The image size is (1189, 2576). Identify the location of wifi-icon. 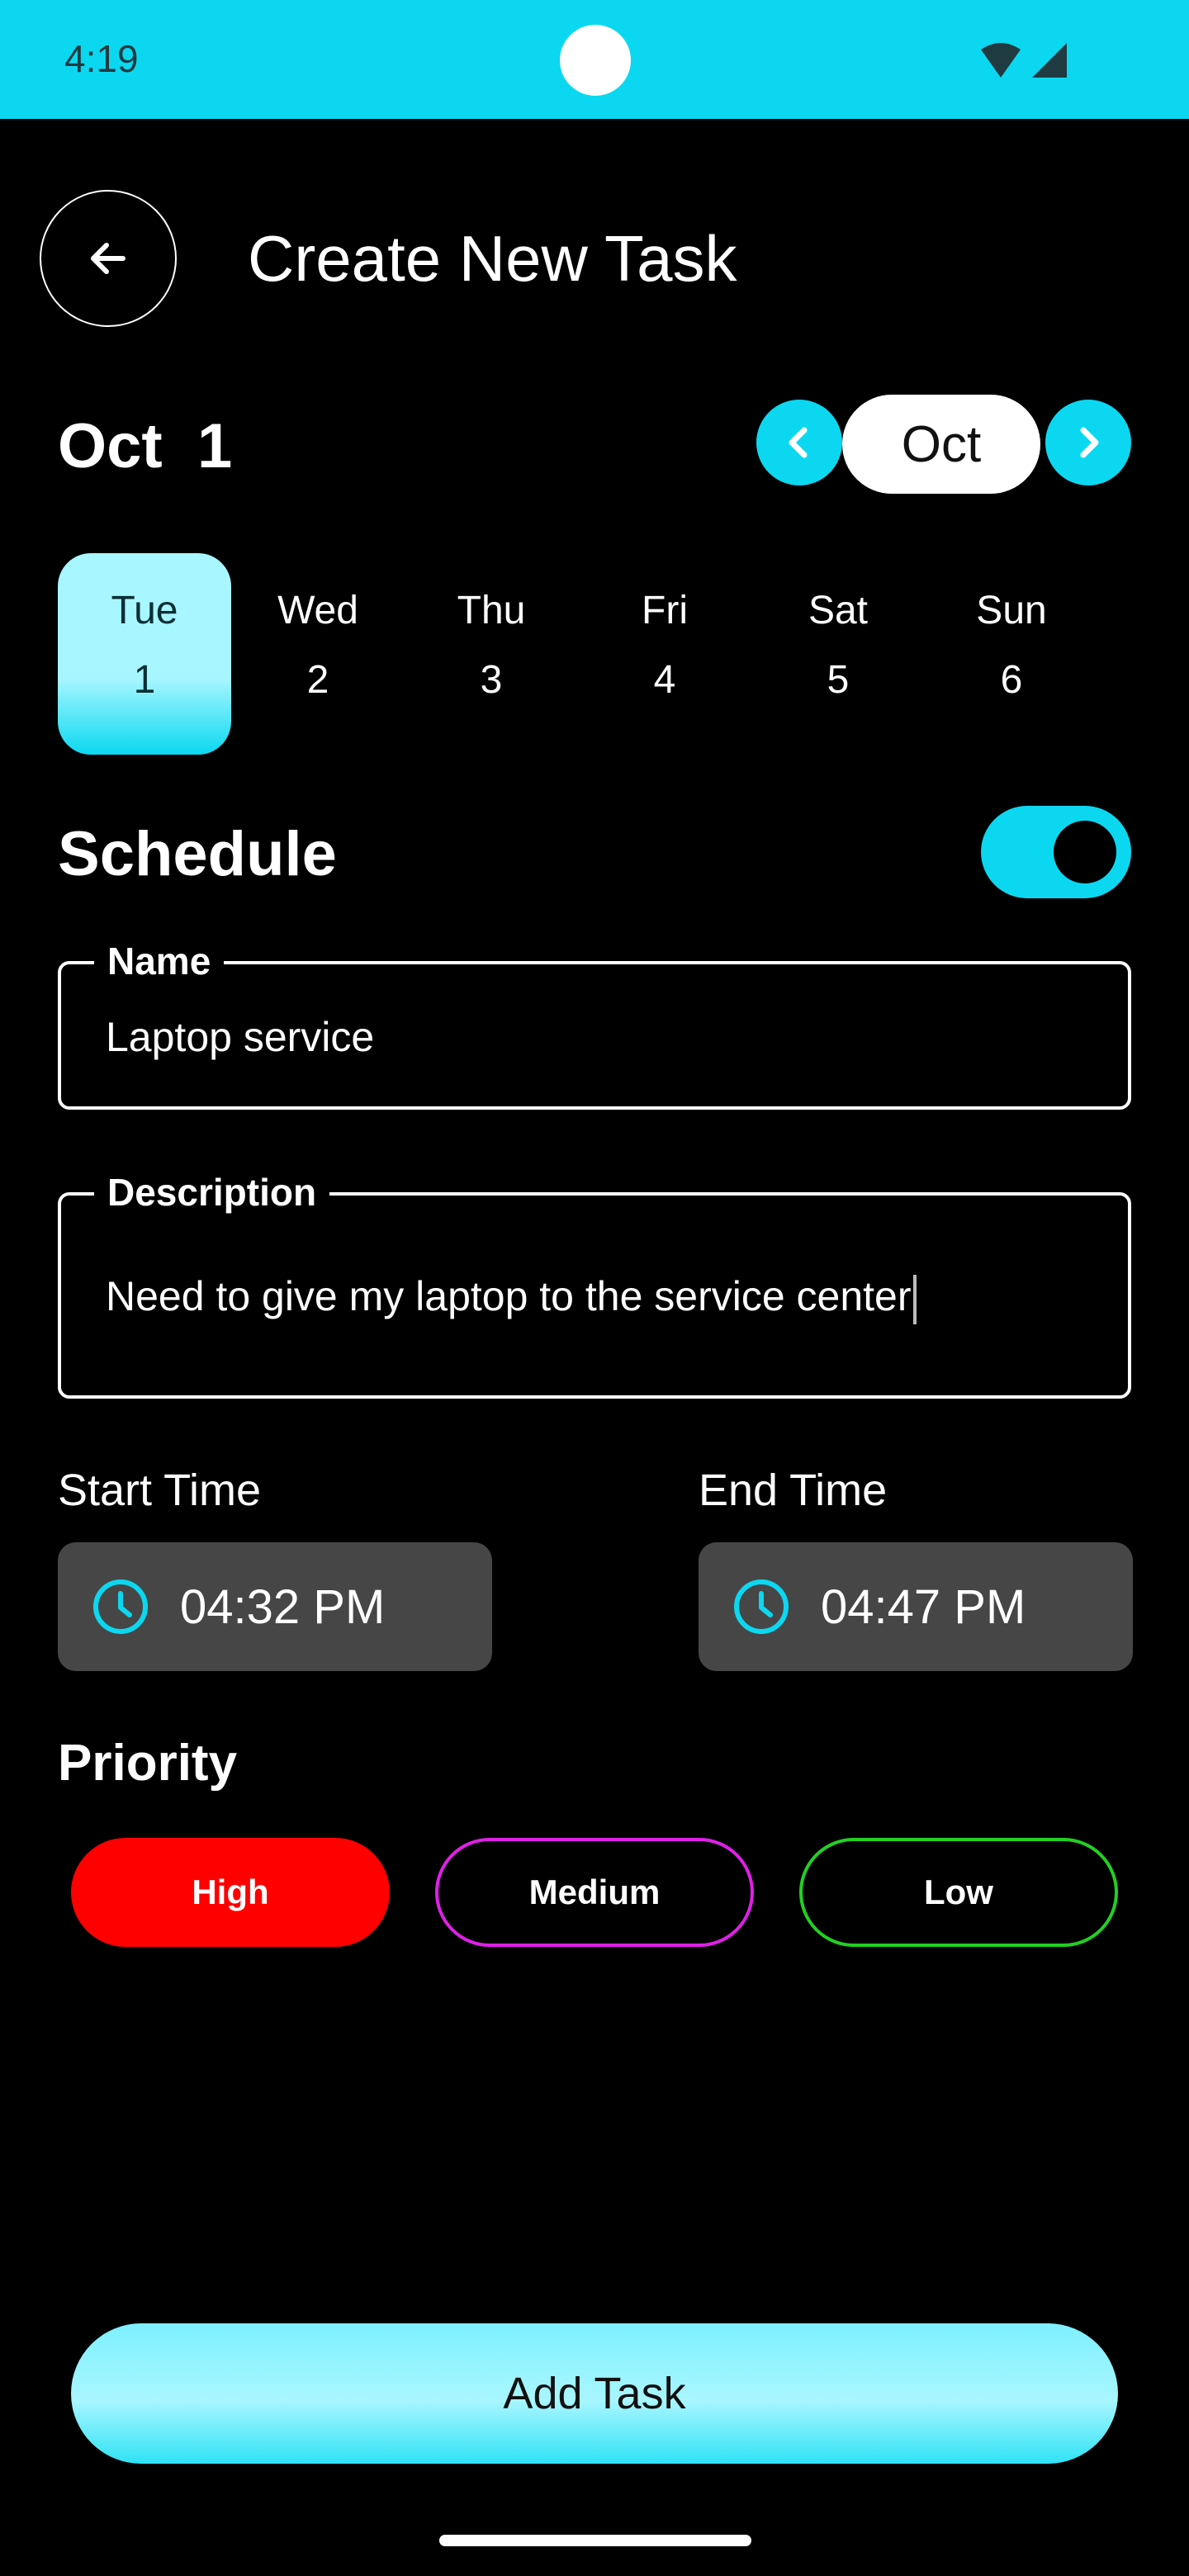
(1001, 60).